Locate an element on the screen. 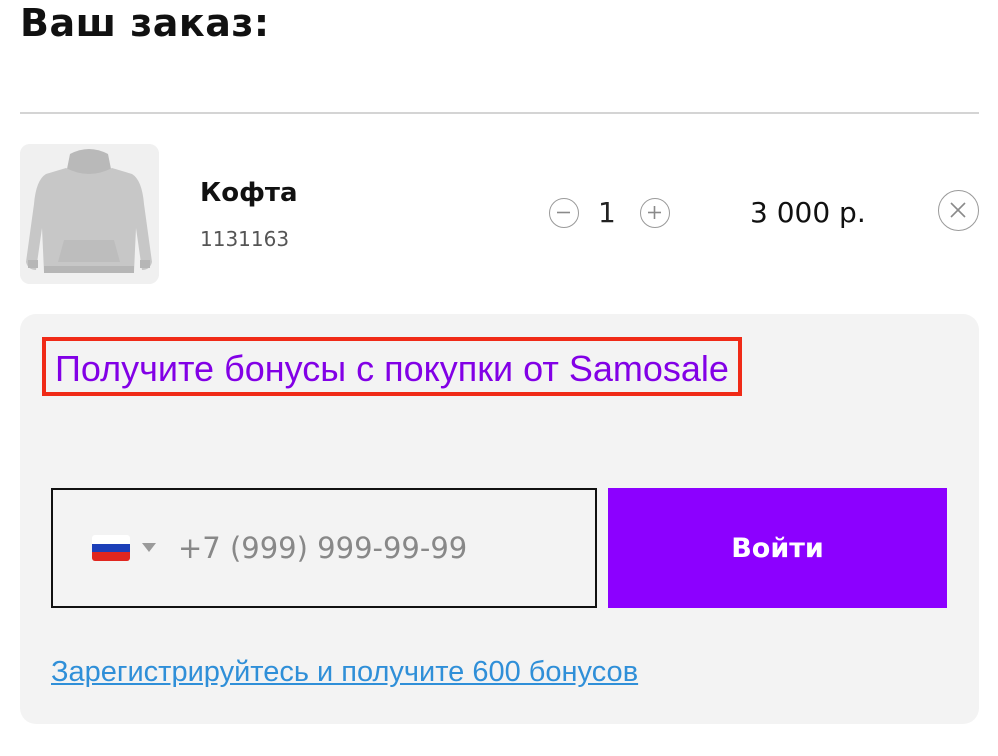  product-price: 3 000 р. is located at coordinates (808, 212).